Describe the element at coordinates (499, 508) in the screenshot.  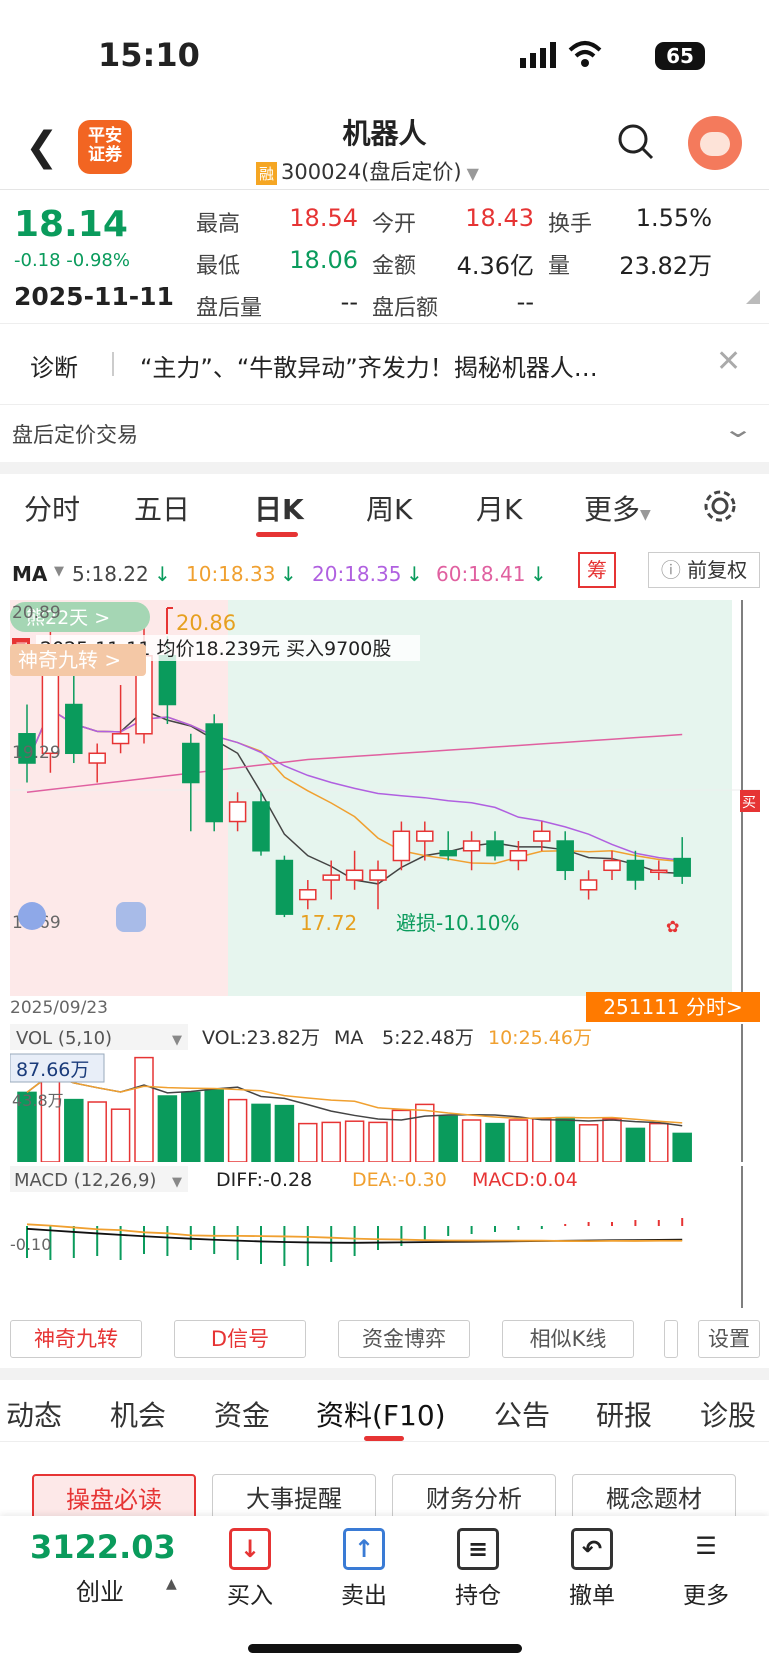
I see `tab-yuek: 月K` at that location.